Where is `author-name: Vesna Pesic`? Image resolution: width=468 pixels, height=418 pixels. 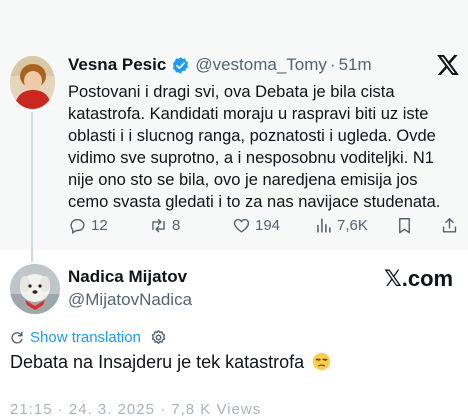 author-name: Vesna Pesic is located at coordinates (117, 65).